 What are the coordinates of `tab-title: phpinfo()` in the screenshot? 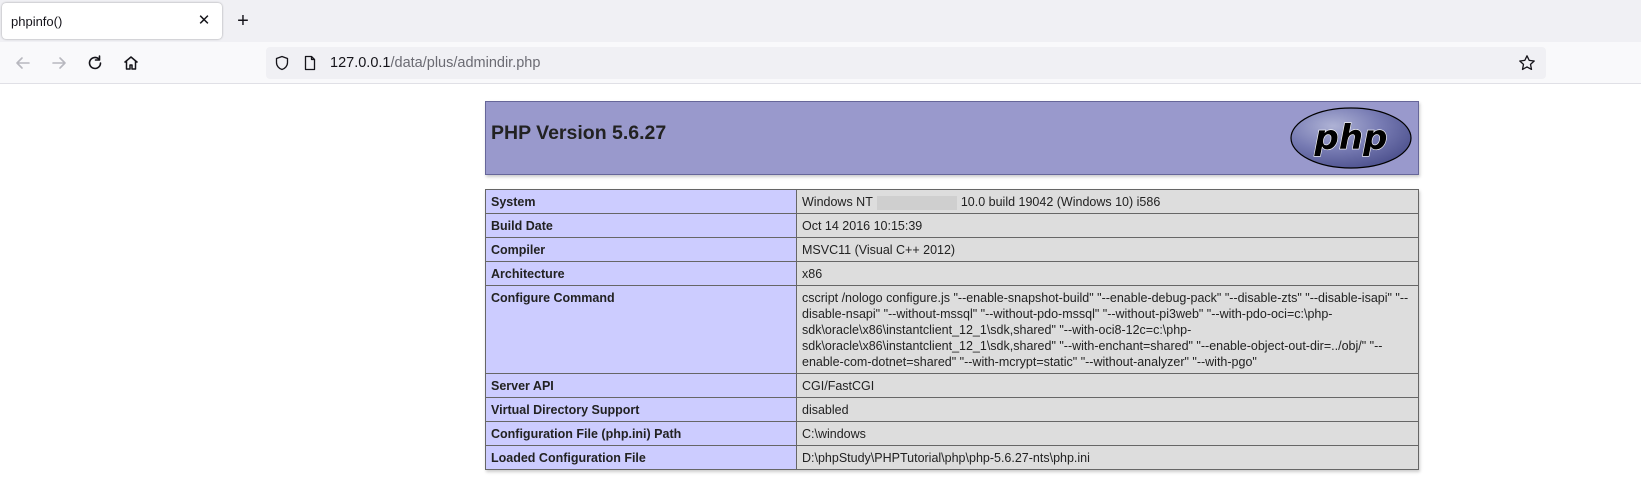 It's located at (37, 21).